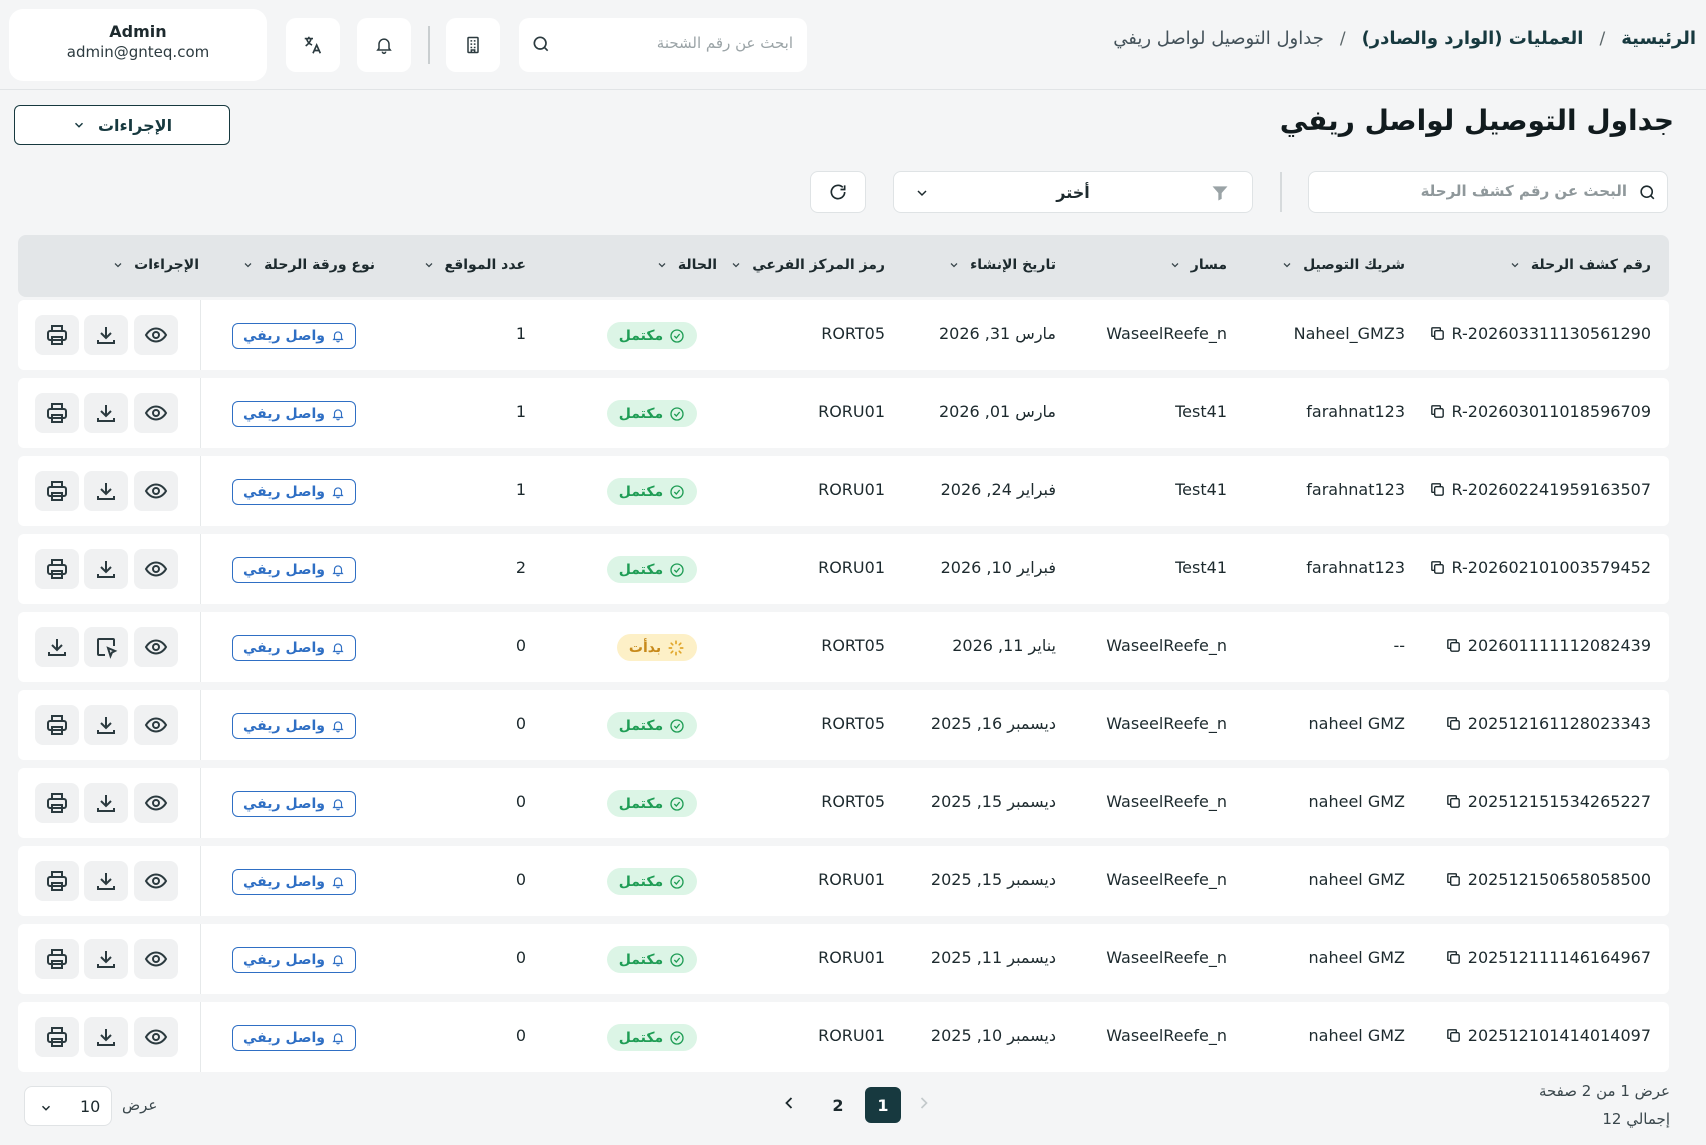 Image resolution: width=1706 pixels, height=1145 pixels. What do you see at coordinates (473, 45) in the screenshot?
I see `building-button` at bounding box center [473, 45].